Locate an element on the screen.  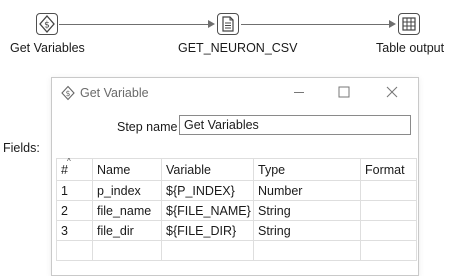
dialog-titlebar: $ Get Variable is located at coordinates (235, 93).